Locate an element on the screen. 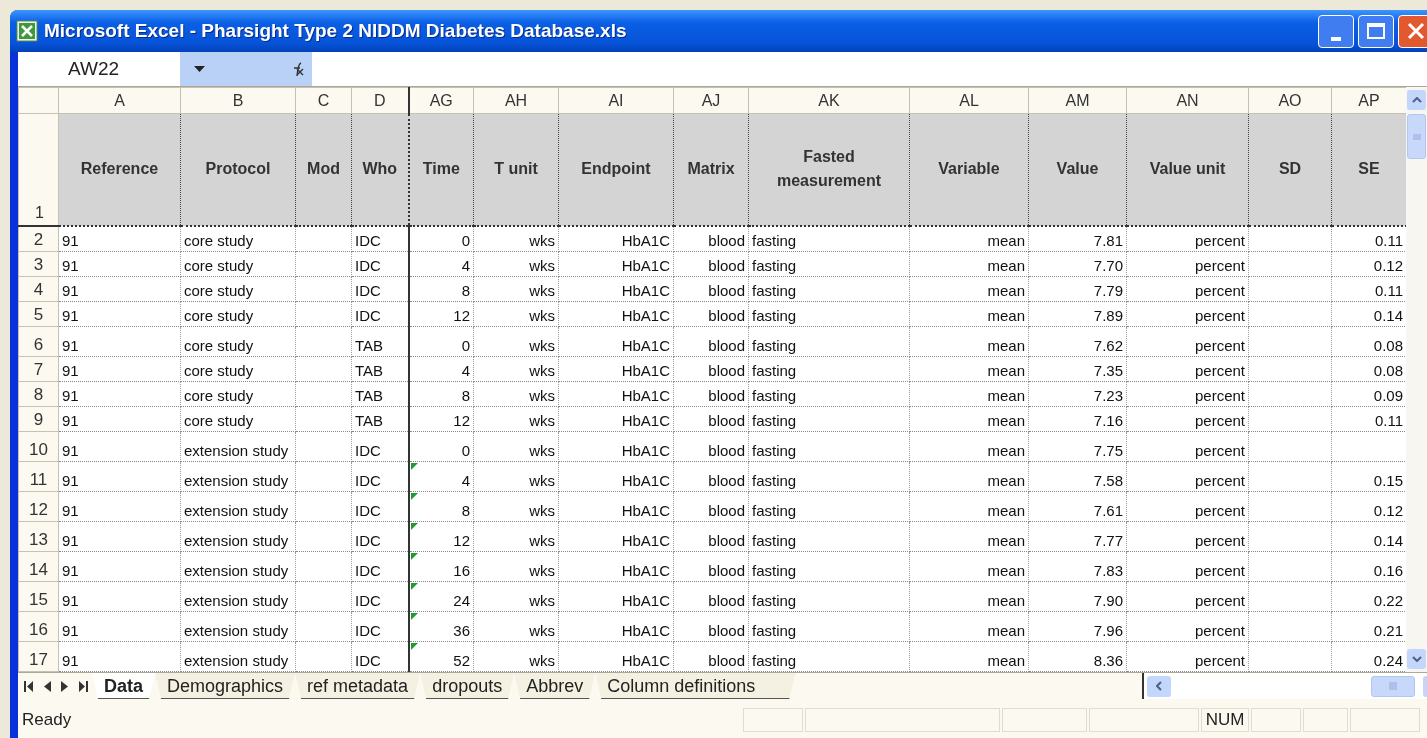 This screenshot has height=738, width=1427. row-header: 16 is located at coordinates (38, 626).